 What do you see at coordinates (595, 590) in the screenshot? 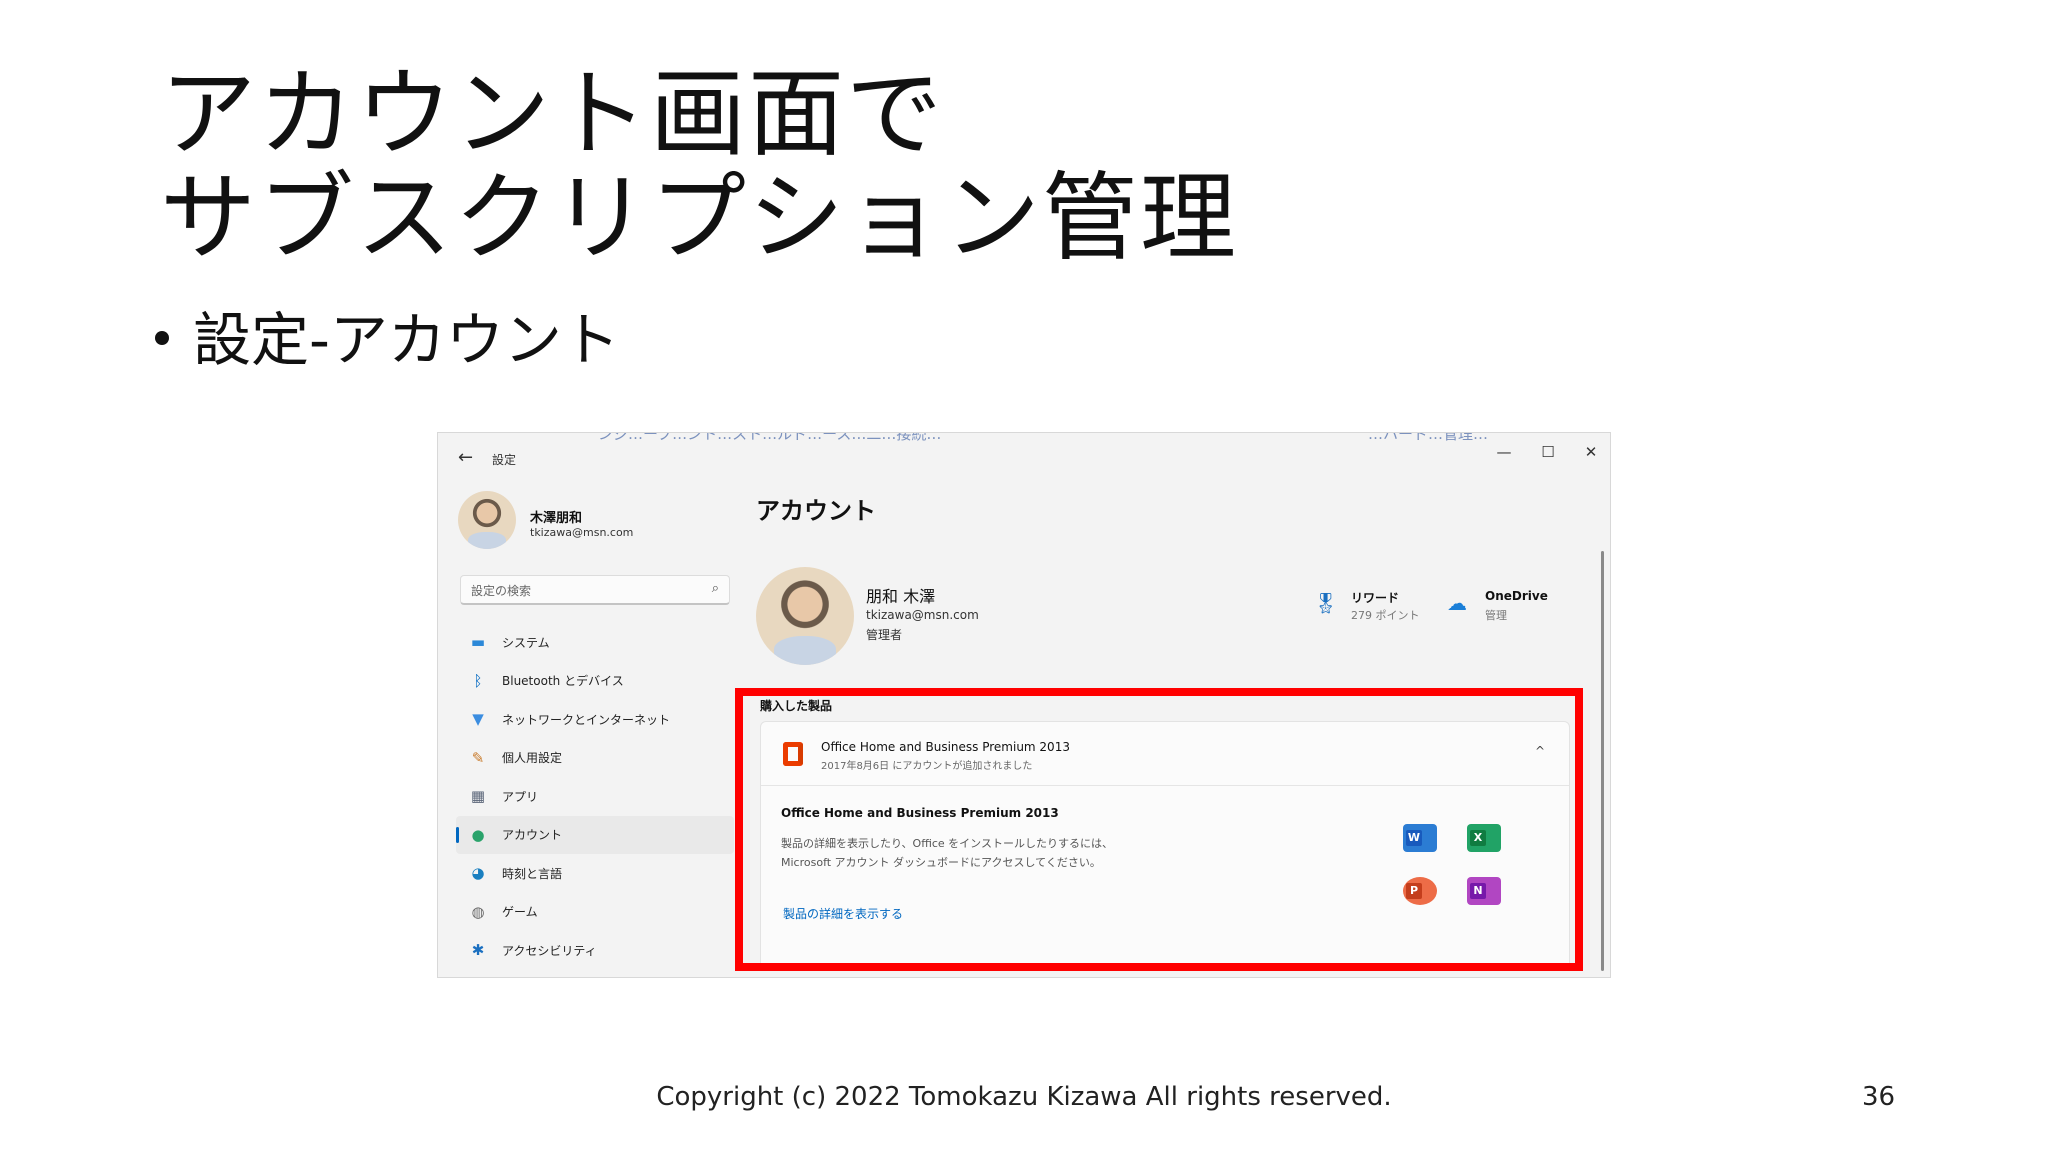
I see `settings-search-input: 設定の検索 ⌕` at bounding box center [595, 590].